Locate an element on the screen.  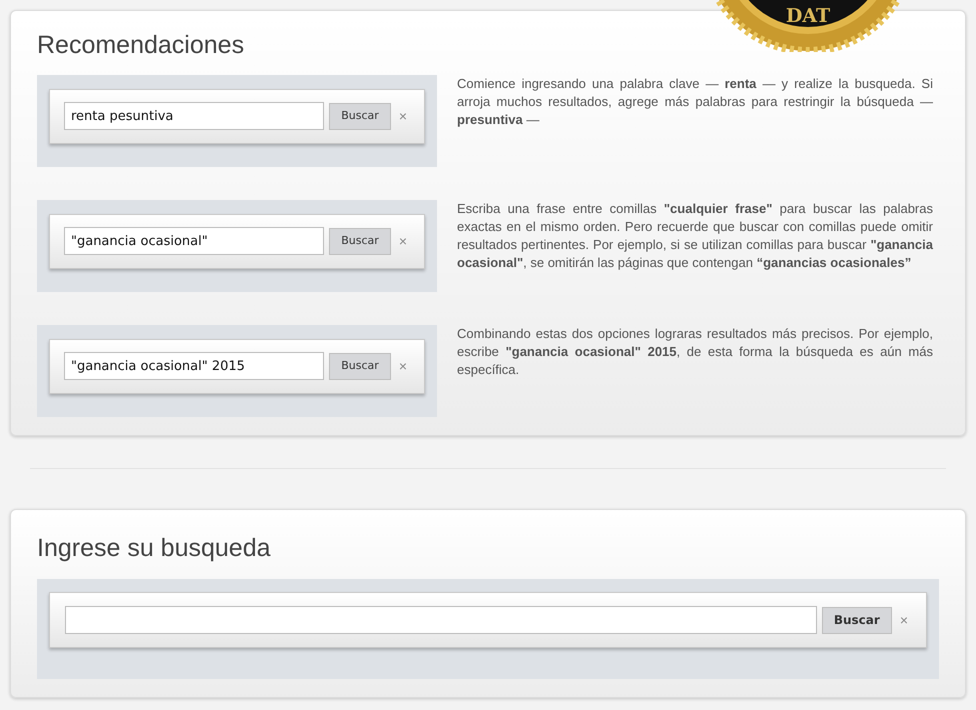
section-title: Ingrese su busqueda is located at coordinates (154, 548).